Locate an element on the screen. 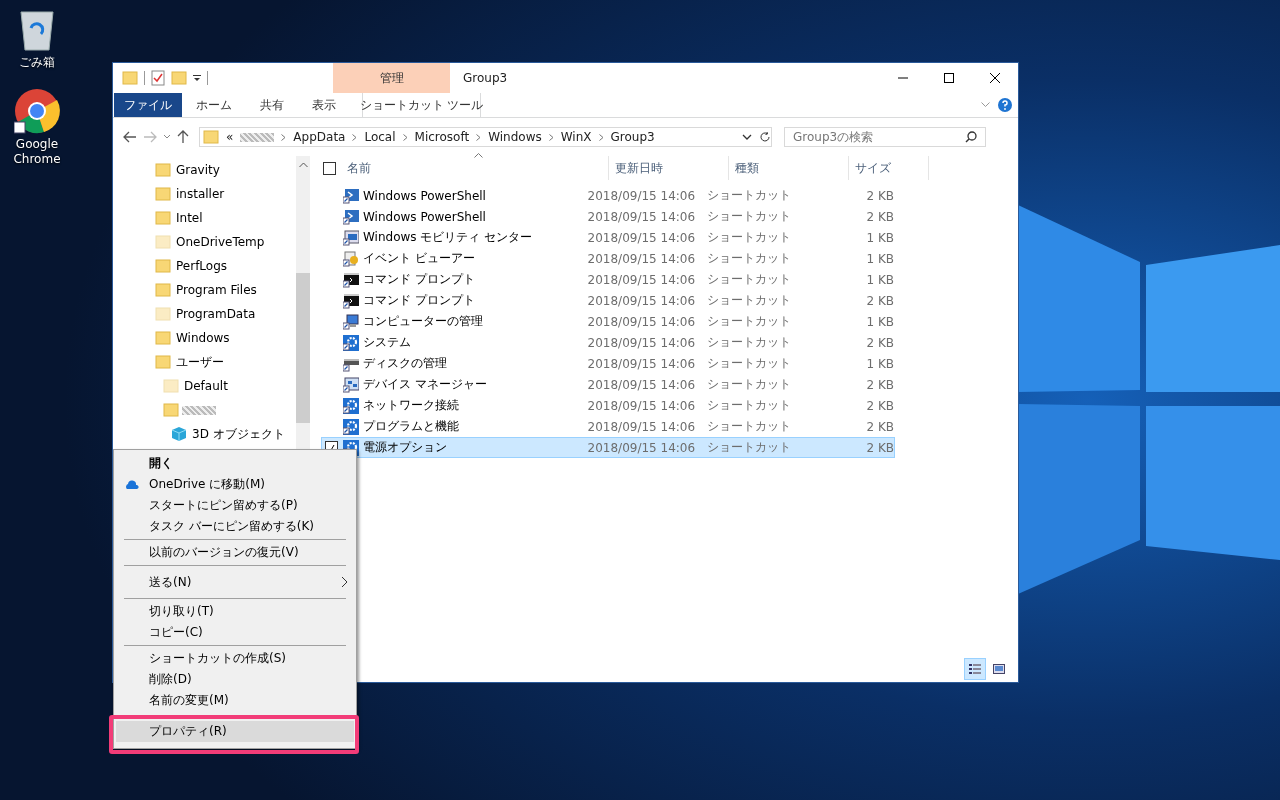 This screenshot has height=800, width=1280. file-row: プログラムと機能 2018/09/15 14:06 ショートカット 2 KB is located at coordinates (608, 426).